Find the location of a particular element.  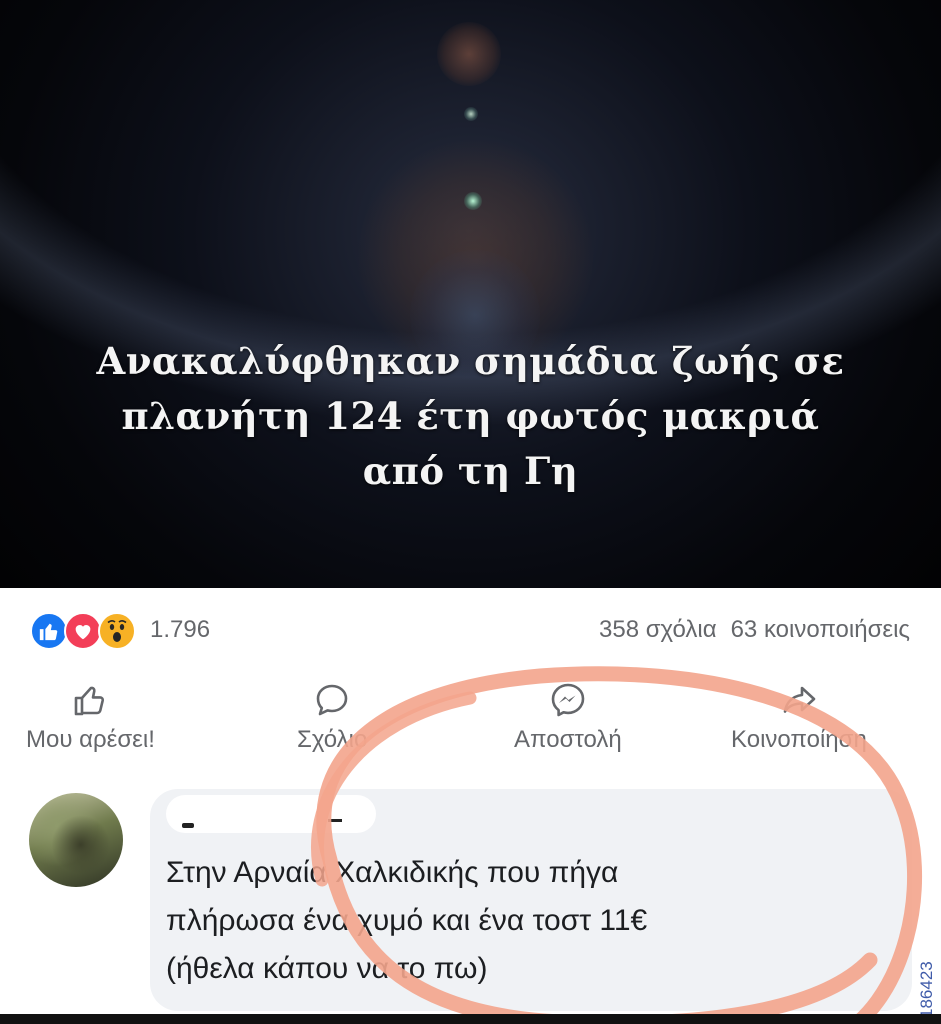

like-button: Μου αρέσει! is located at coordinates (90, 717).